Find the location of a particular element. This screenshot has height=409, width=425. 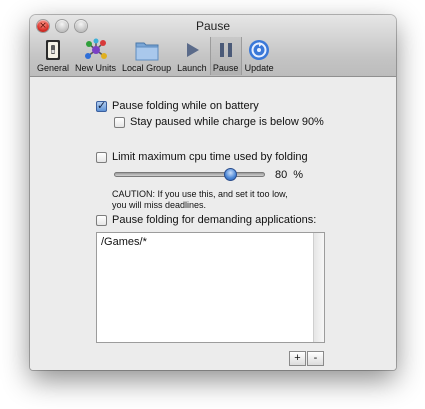

toolbar-label: Pause is located at coordinates (225, 68).